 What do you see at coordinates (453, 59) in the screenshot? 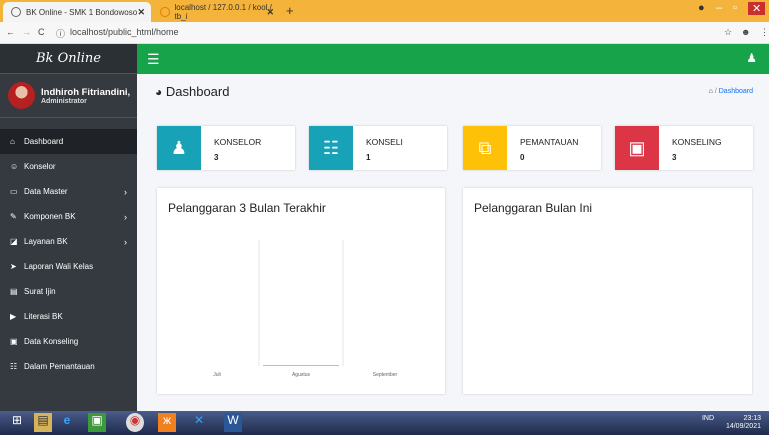
I see `top-navbar: ☰ ♟` at bounding box center [453, 59].